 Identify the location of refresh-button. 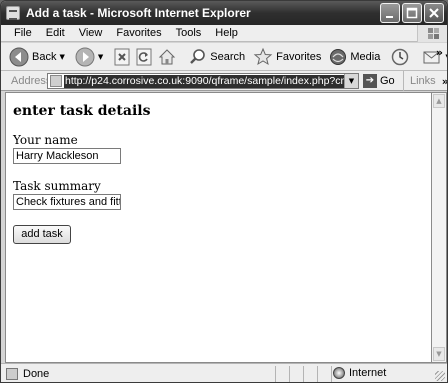
(144, 57).